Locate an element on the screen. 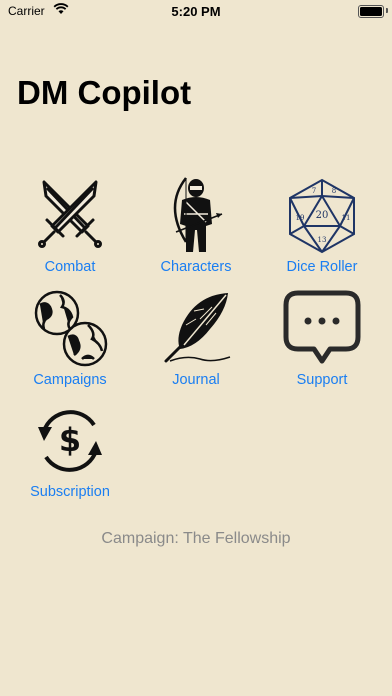  characters-button: Characters is located at coordinates (196, 232).